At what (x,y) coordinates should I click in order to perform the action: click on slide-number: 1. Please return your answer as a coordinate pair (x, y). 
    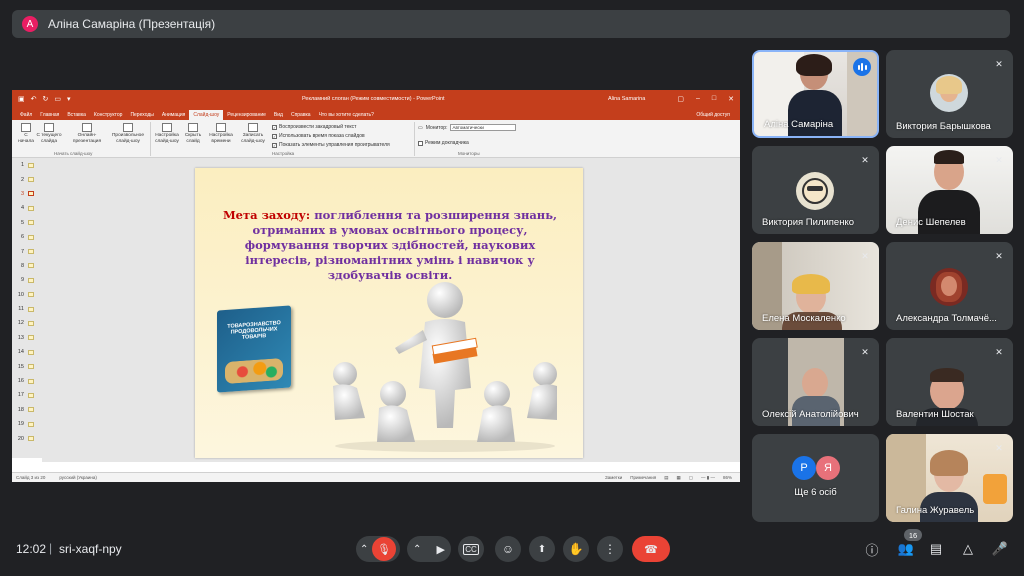
    Looking at the image, I should click on (22, 165).